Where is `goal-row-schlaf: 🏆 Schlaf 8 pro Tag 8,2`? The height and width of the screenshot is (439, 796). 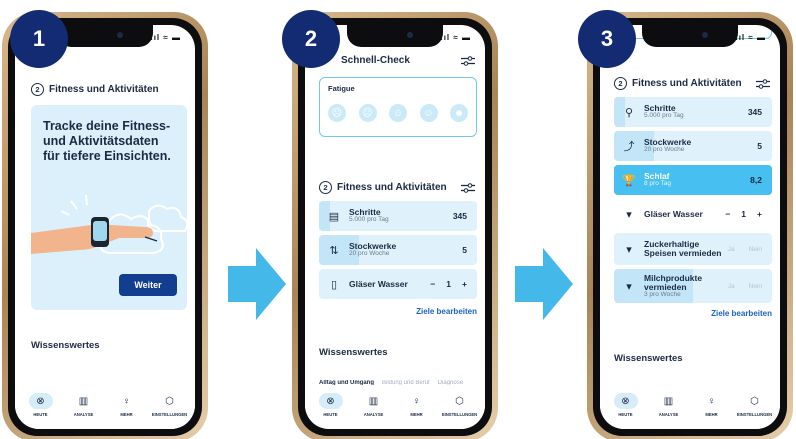 goal-row-schlaf: 🏆 Schlaf 8 pro Tag 8,2 is located at coordinates (693, 180).